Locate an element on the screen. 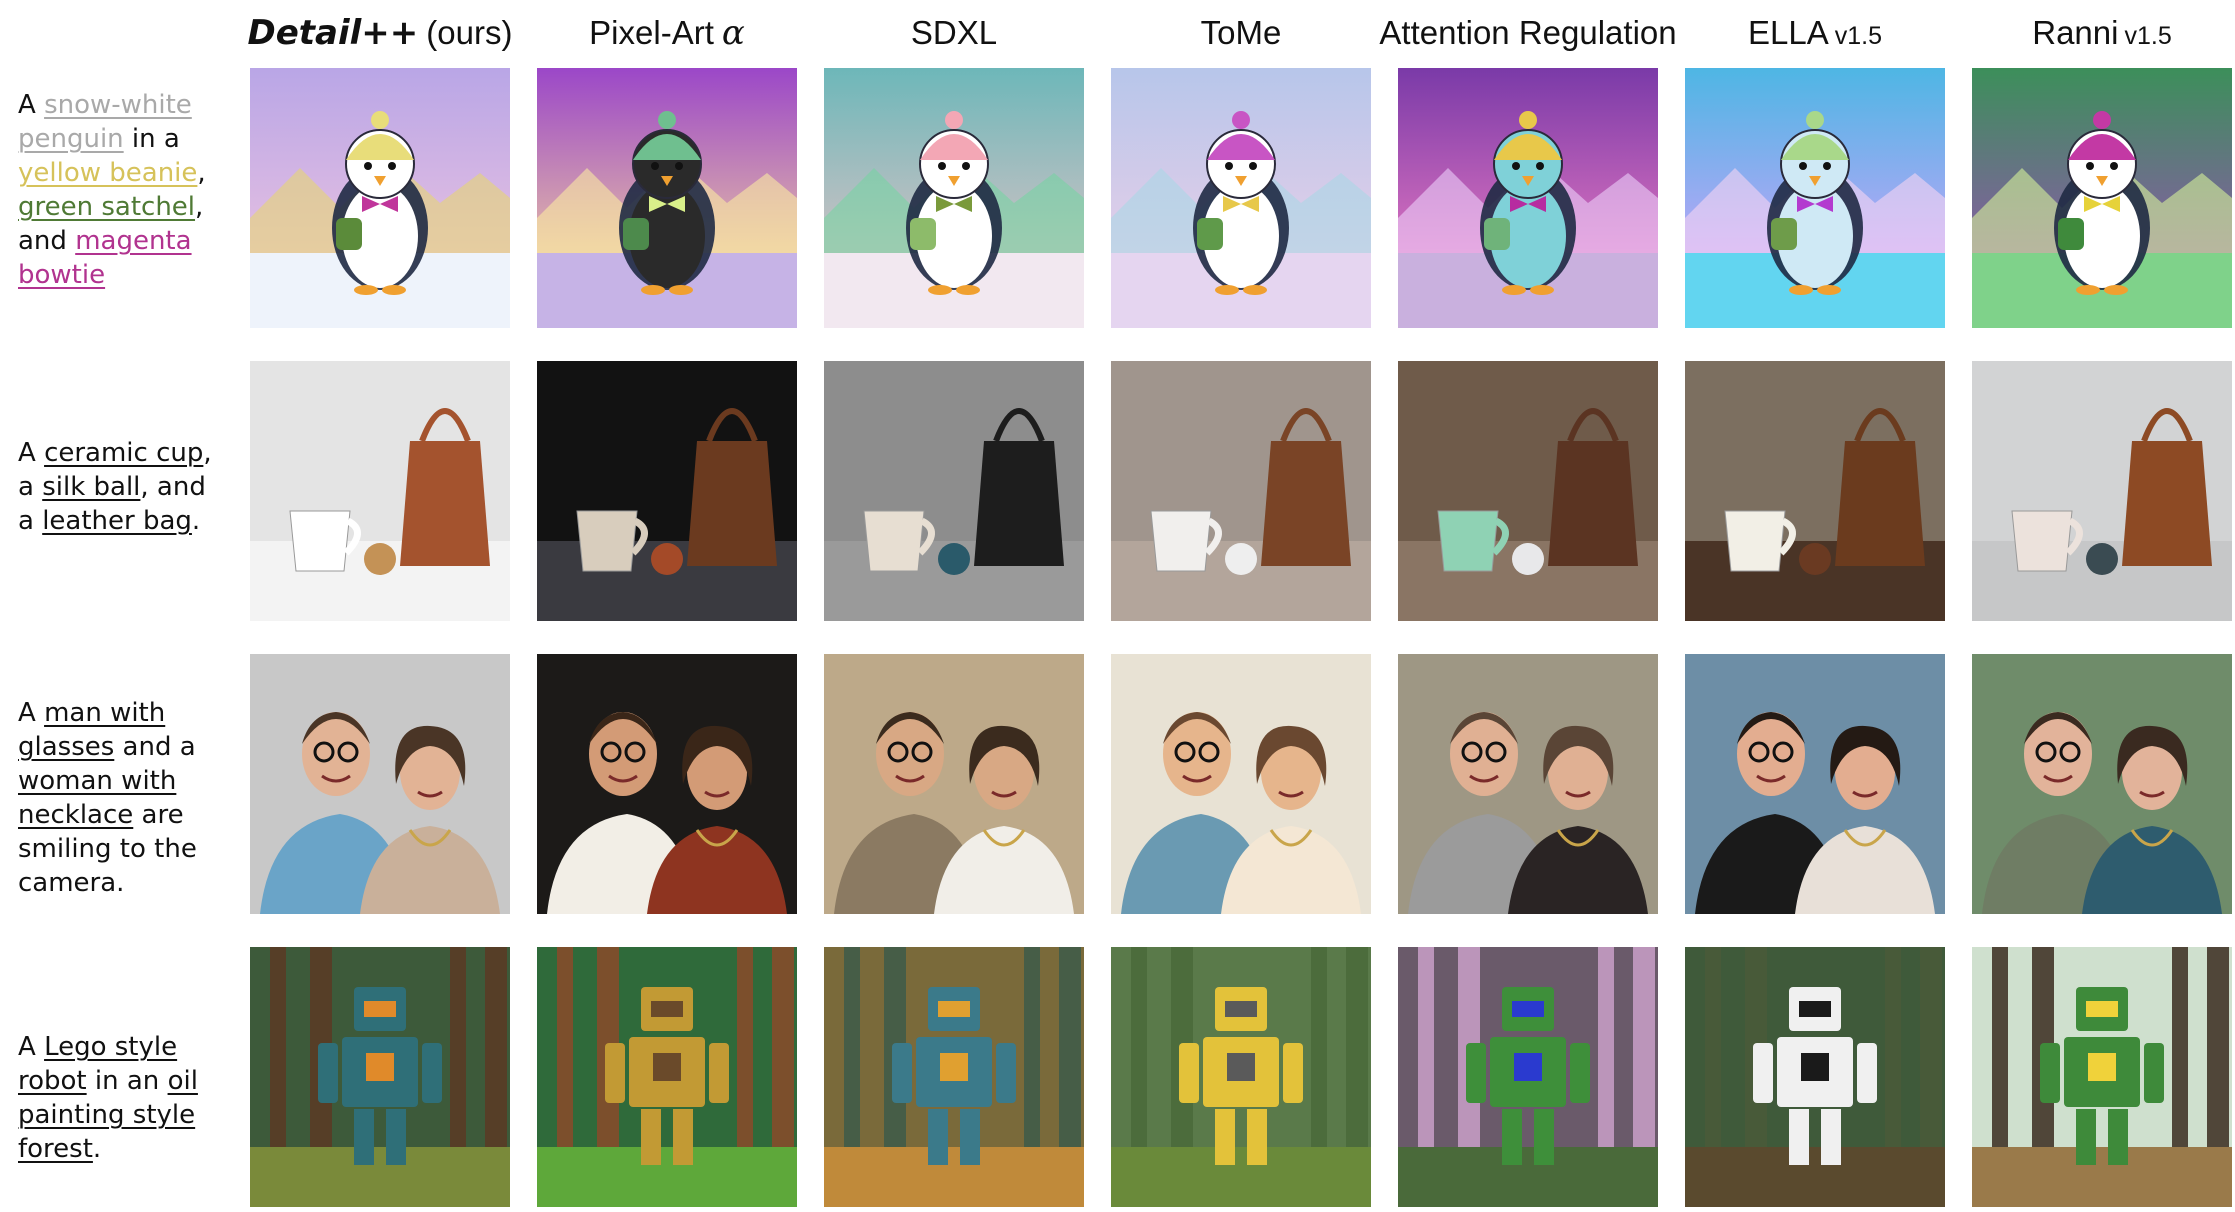 This screenshot has width=2235, height=1212. prompt-text: and a is located at coordinates (155, 747).